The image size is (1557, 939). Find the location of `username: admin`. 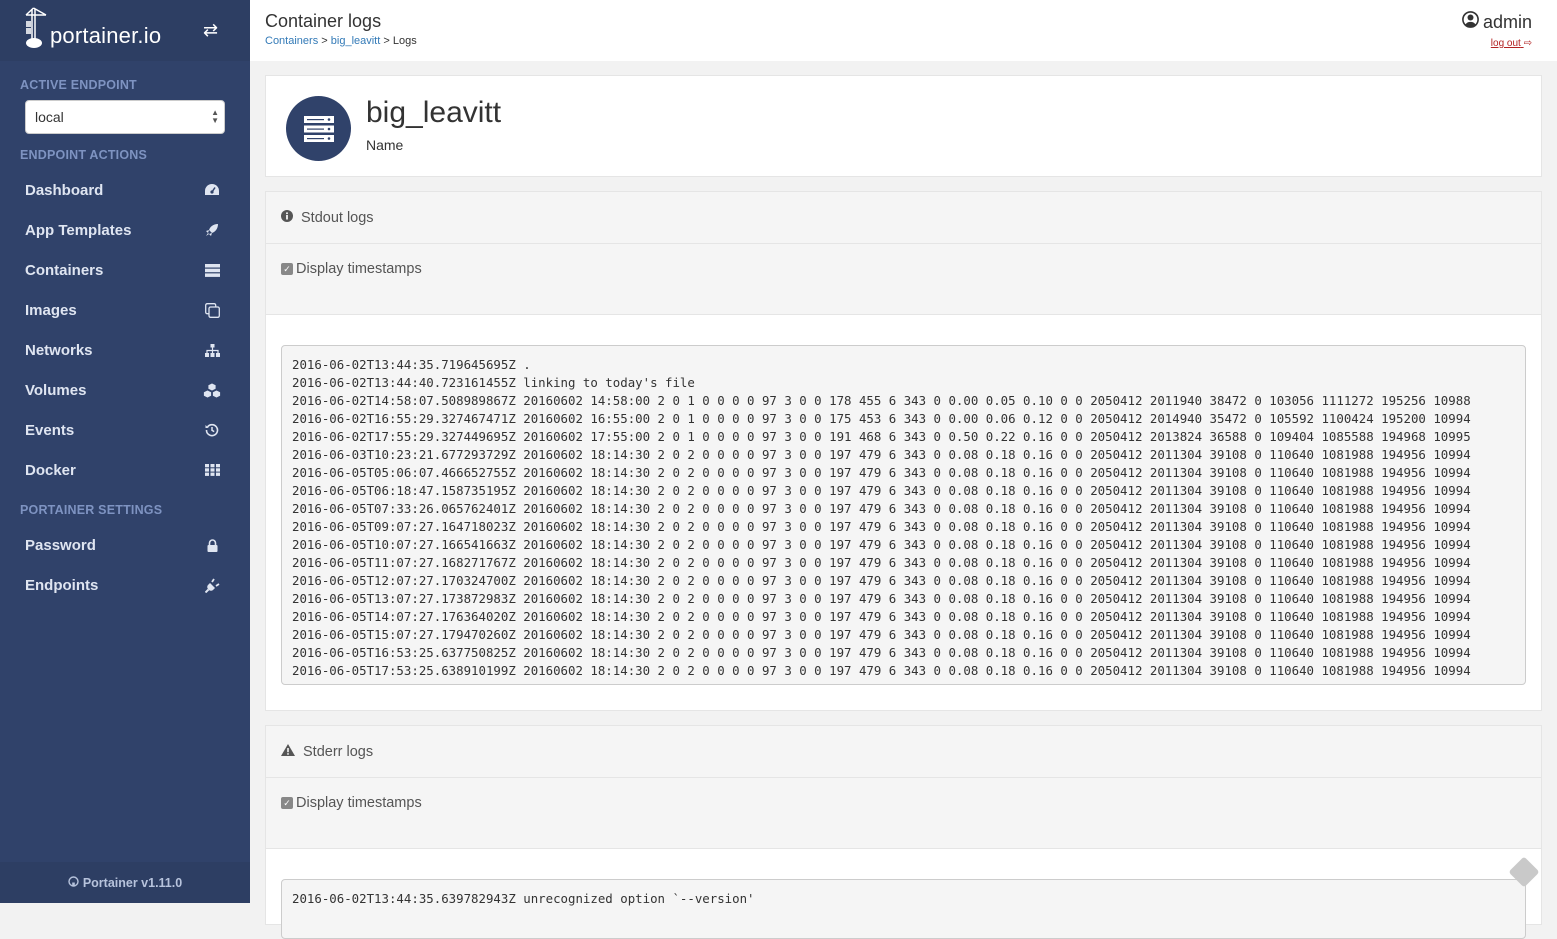

username: admin is located at coordinates (1507, 21).